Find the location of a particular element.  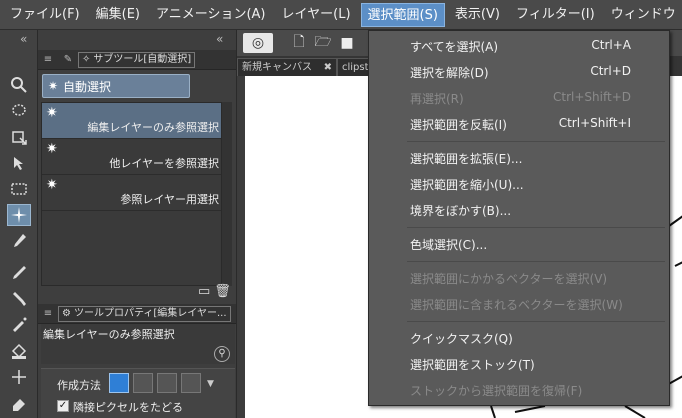

subtool-panel-header: ≡ ✎ ✧ サブツール[自動選択] is located at coordinates (137, 60).